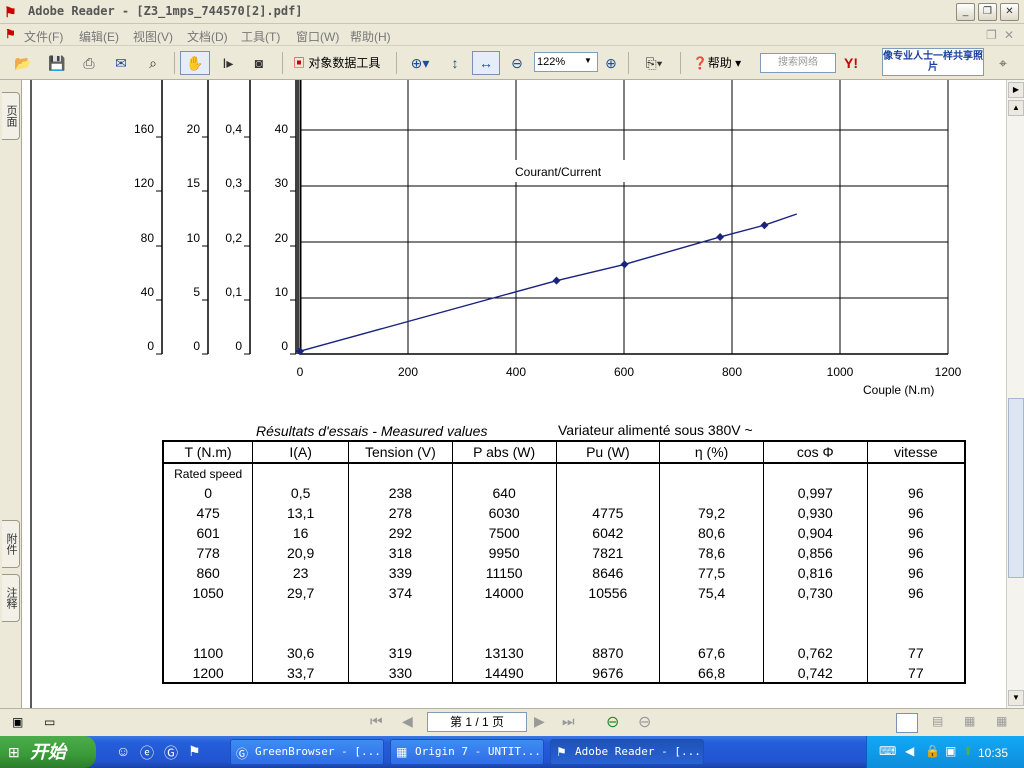 This screenshot has width=1024, height=768. Describe the element at coordinates (400, 533) in the screenshot. I see `table-cell: 292` at that location.